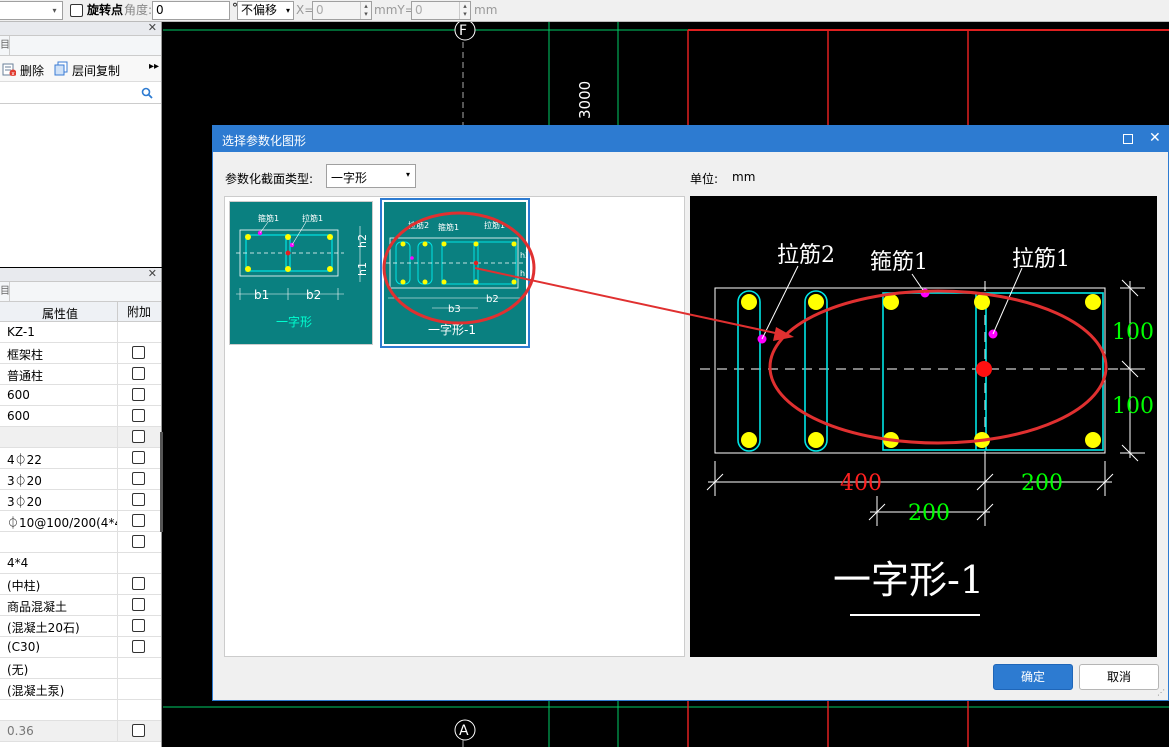 The image size is (1169, 747). What do you see at coordinates (9, 70) in the screenshot?
I see `delete-icon: x` at bounding box center [9, 70].